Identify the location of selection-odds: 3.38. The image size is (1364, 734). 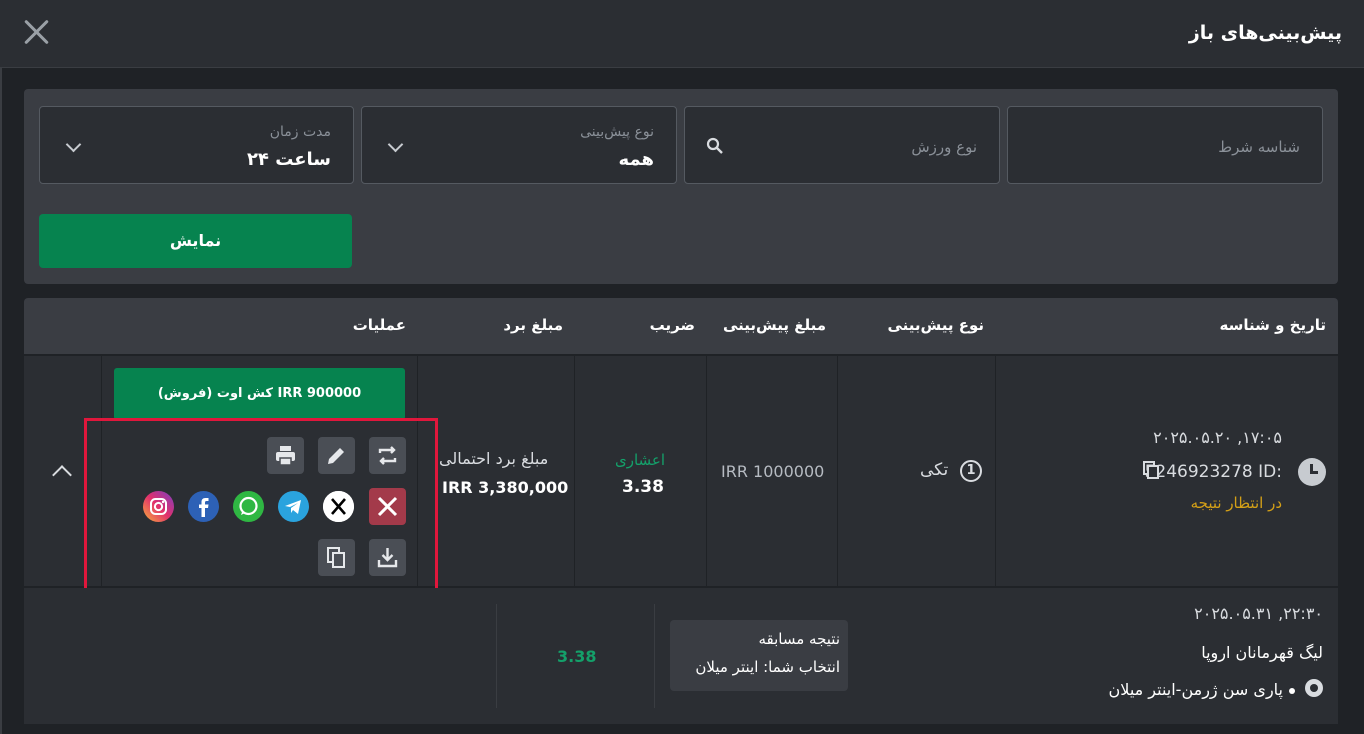
(577, 656).